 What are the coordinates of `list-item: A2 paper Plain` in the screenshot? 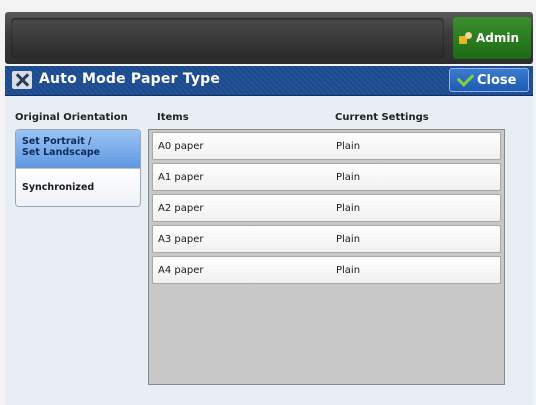 It's located at (326, 208).